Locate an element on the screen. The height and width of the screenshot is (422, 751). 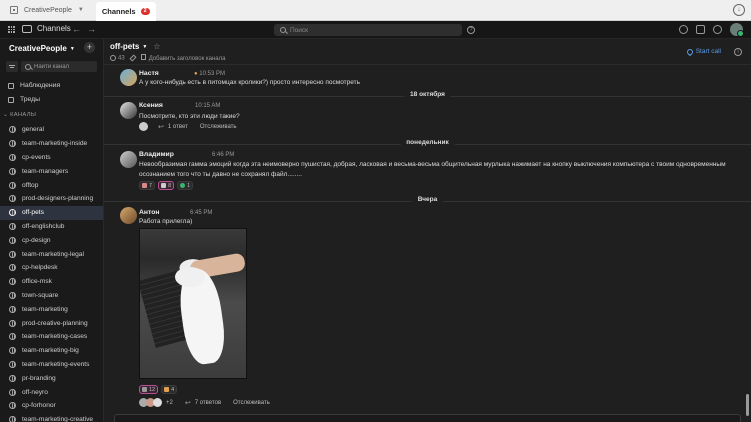
channel-label: team-marketing-big is located at coordinates (50, 351).